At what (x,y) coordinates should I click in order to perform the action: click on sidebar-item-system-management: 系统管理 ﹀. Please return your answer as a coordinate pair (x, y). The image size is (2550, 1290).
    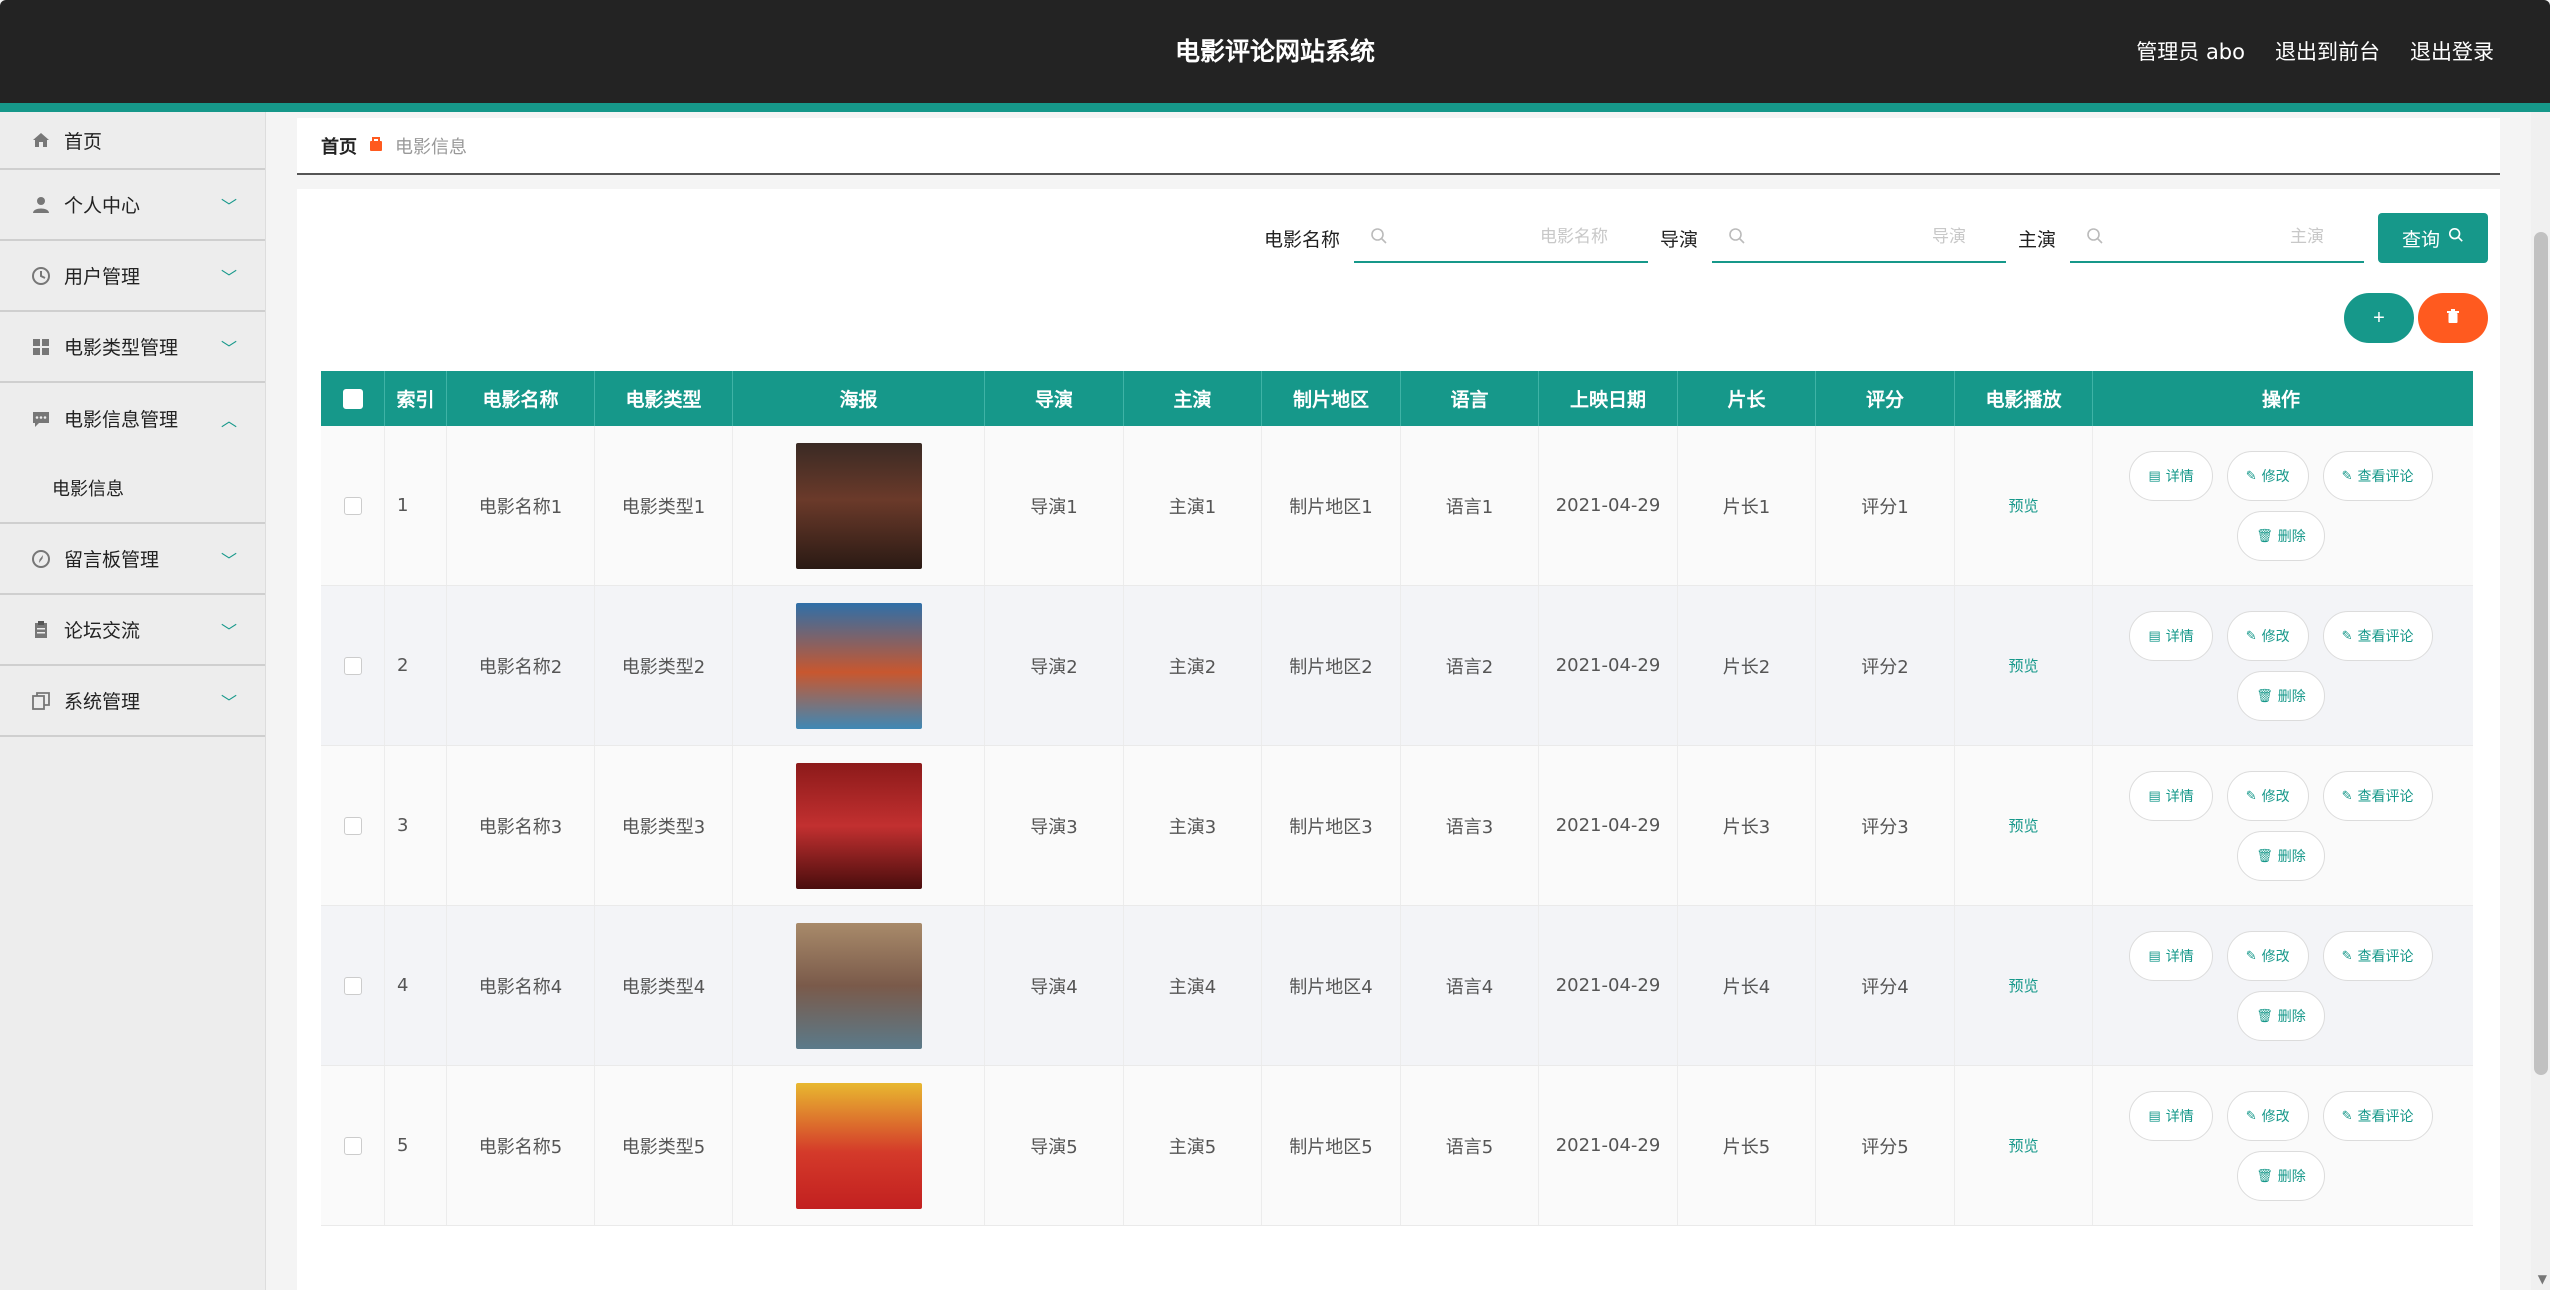
    Looking at the image, I should click on (132, 701).